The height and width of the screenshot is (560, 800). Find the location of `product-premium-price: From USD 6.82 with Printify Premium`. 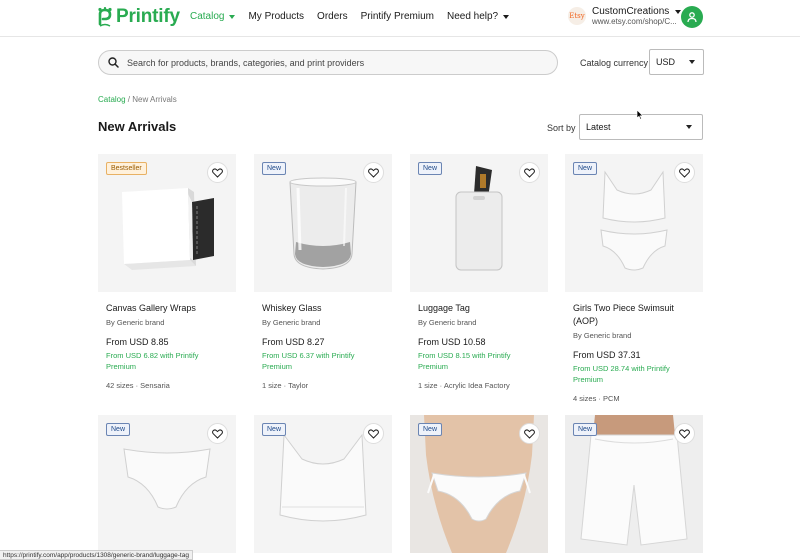

product-premium-price: From USD 6.82 with Printify Premium is located at coordinates (152, 361).